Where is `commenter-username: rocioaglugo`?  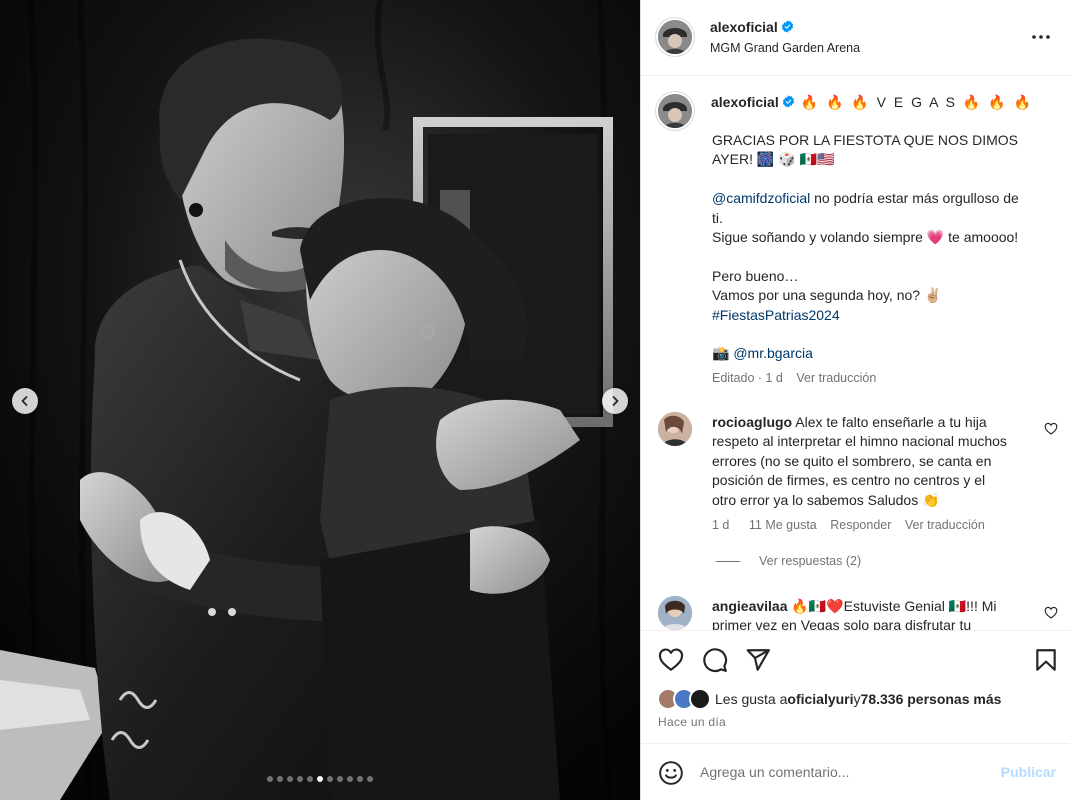 commenter-username: rocioaglugo is located at coordinates (752, 422).